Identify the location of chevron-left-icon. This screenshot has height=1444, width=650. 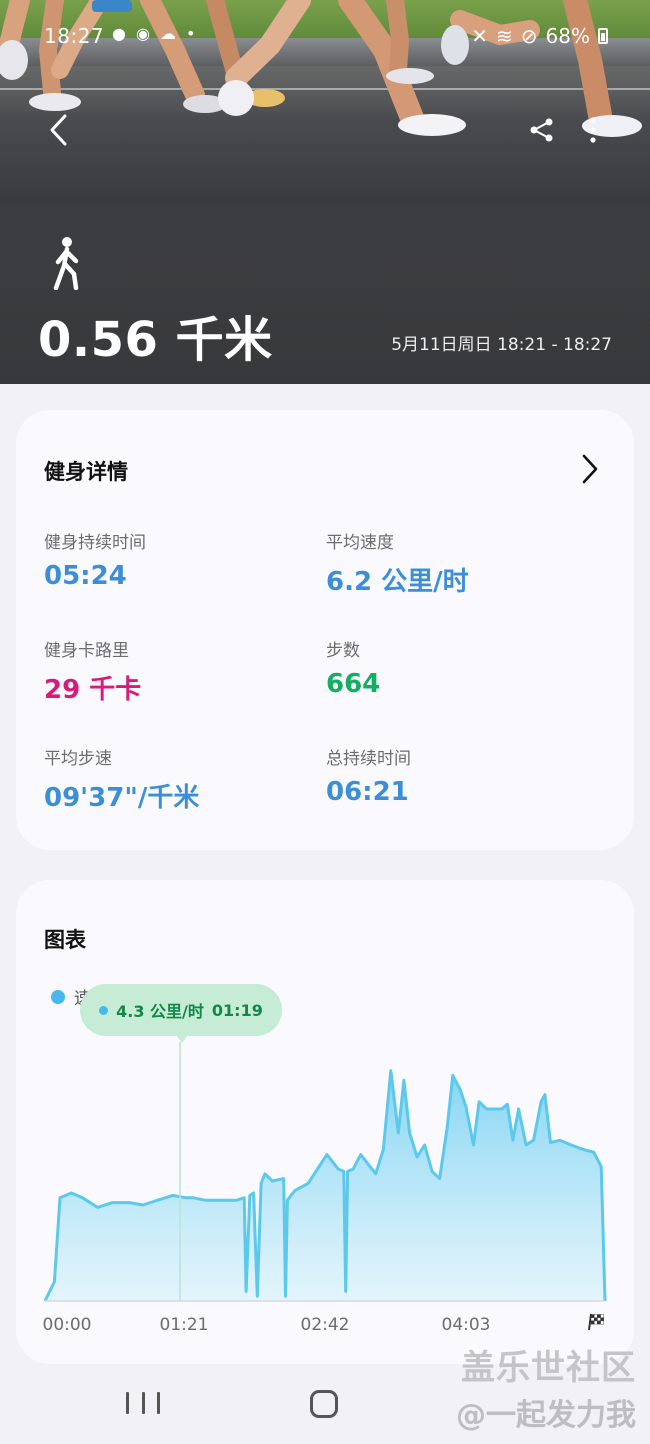
(58, 130).